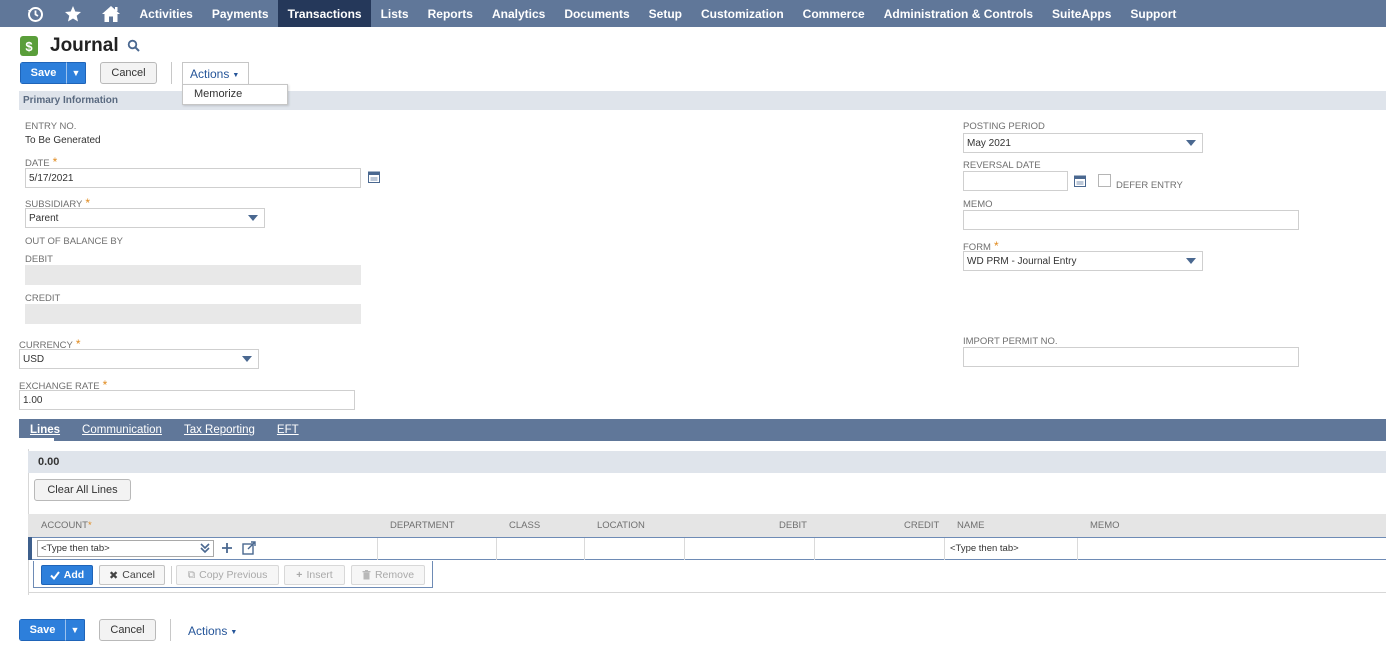  Describe the element at coordinates (127, 630) in the screenshot. I see `cancel-button-bottom: Cancel` at that location.